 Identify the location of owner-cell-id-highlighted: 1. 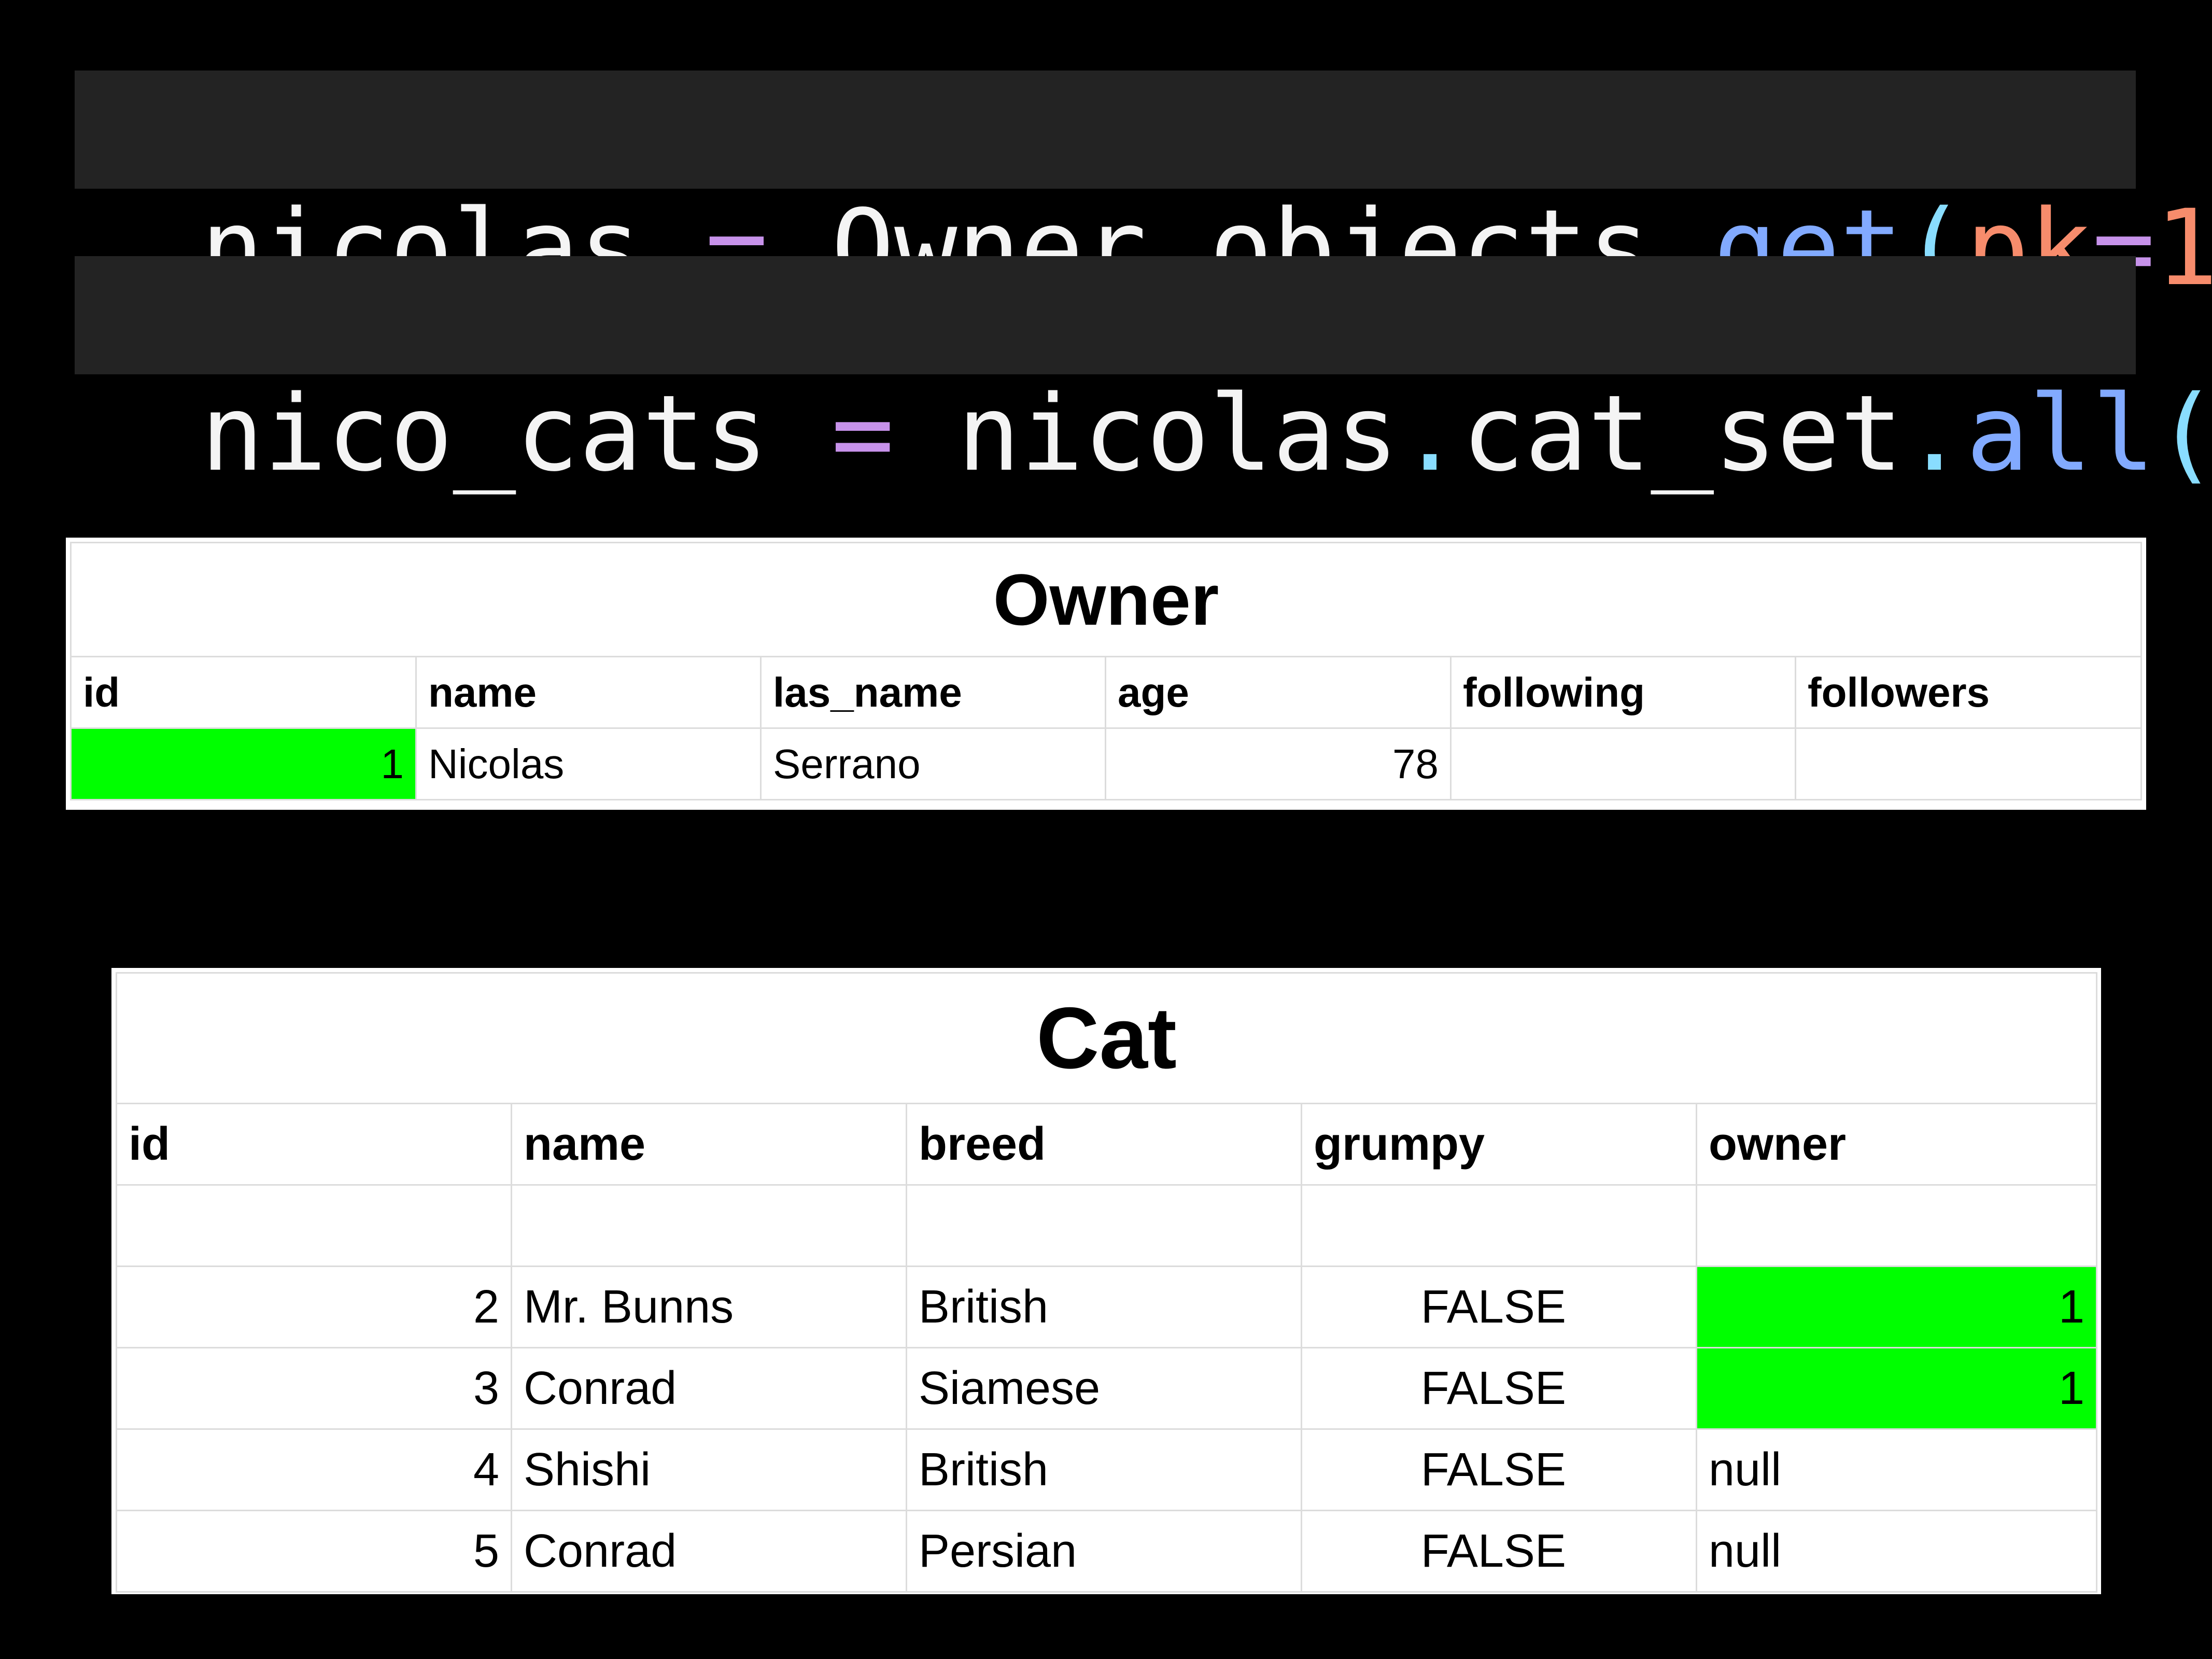
(243, 763).